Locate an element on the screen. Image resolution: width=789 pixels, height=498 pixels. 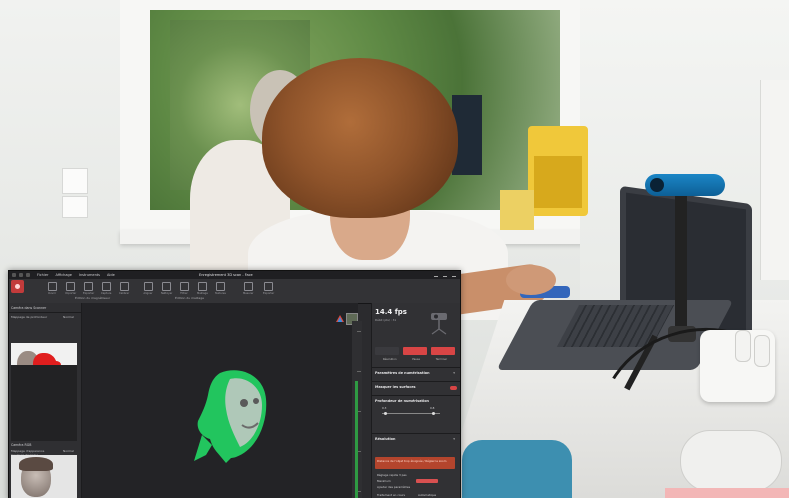
tool-label: Mesurer is located at coordinates (248, 293).